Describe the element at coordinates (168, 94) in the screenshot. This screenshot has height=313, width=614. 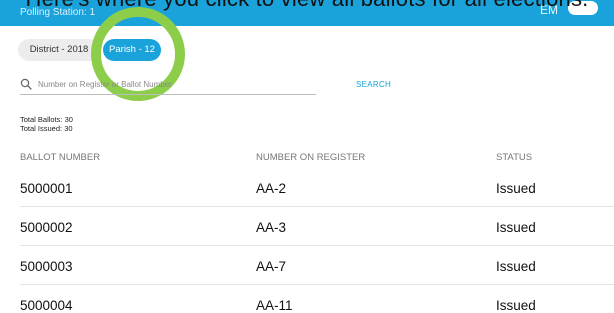
I see `search-underline` at that location.